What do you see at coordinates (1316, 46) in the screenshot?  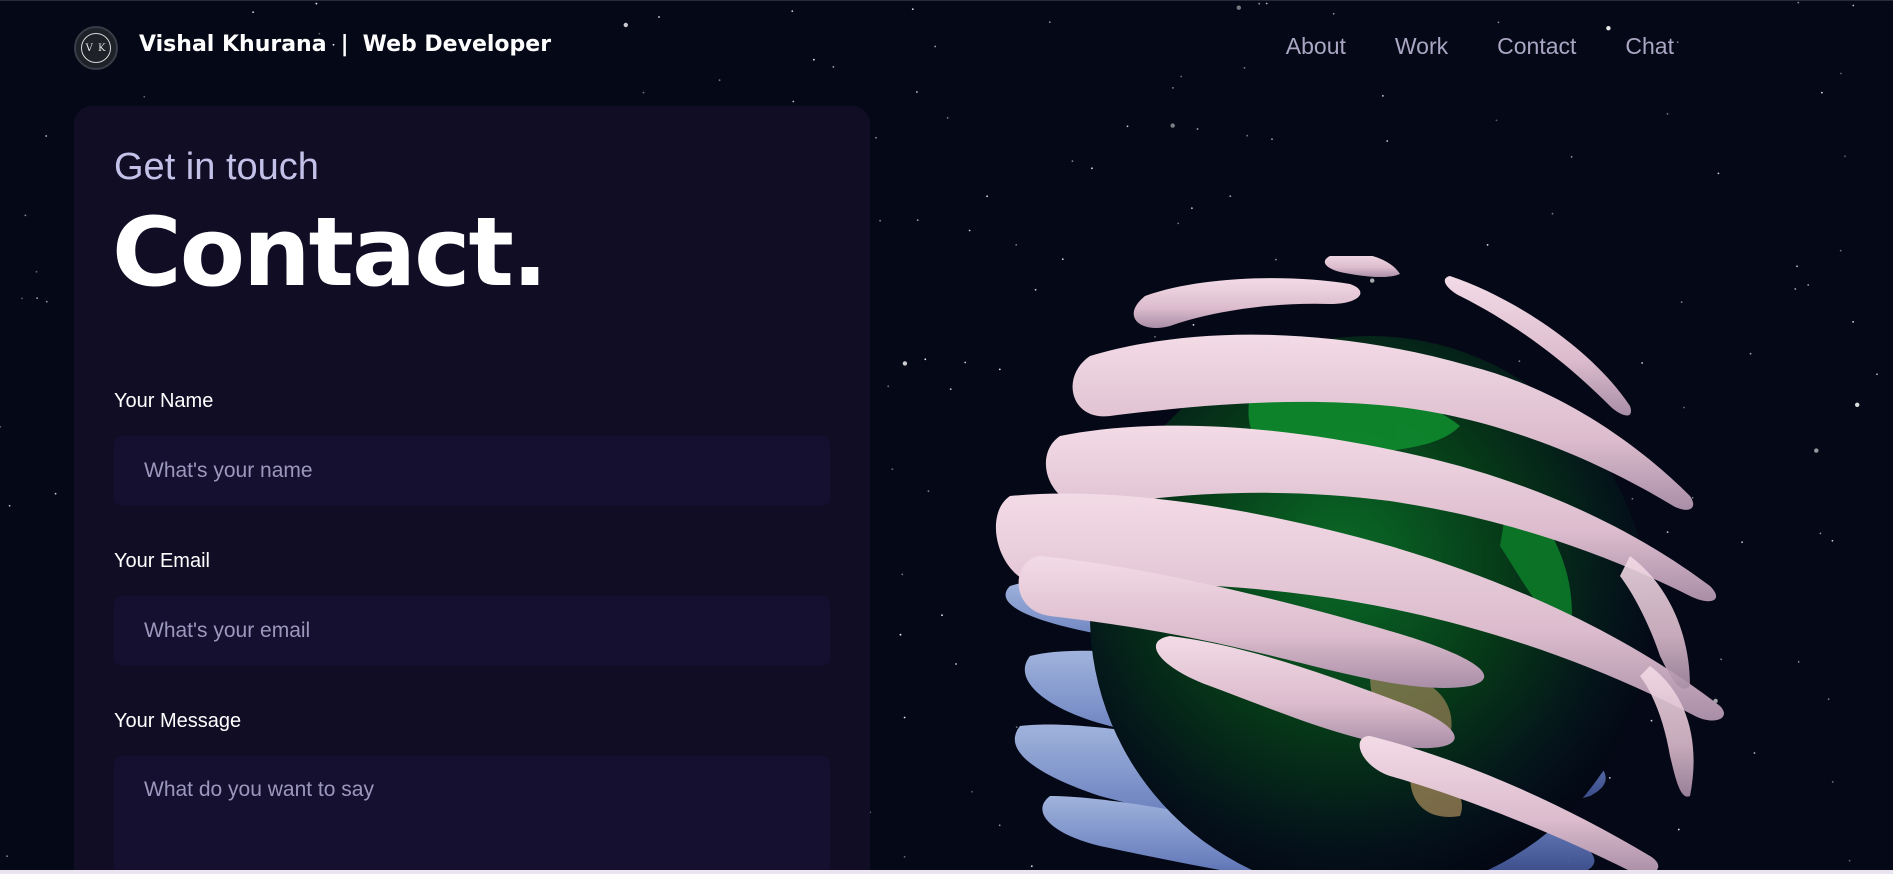 I see `nav-link-about: About` at bounding box center [1316, 46].